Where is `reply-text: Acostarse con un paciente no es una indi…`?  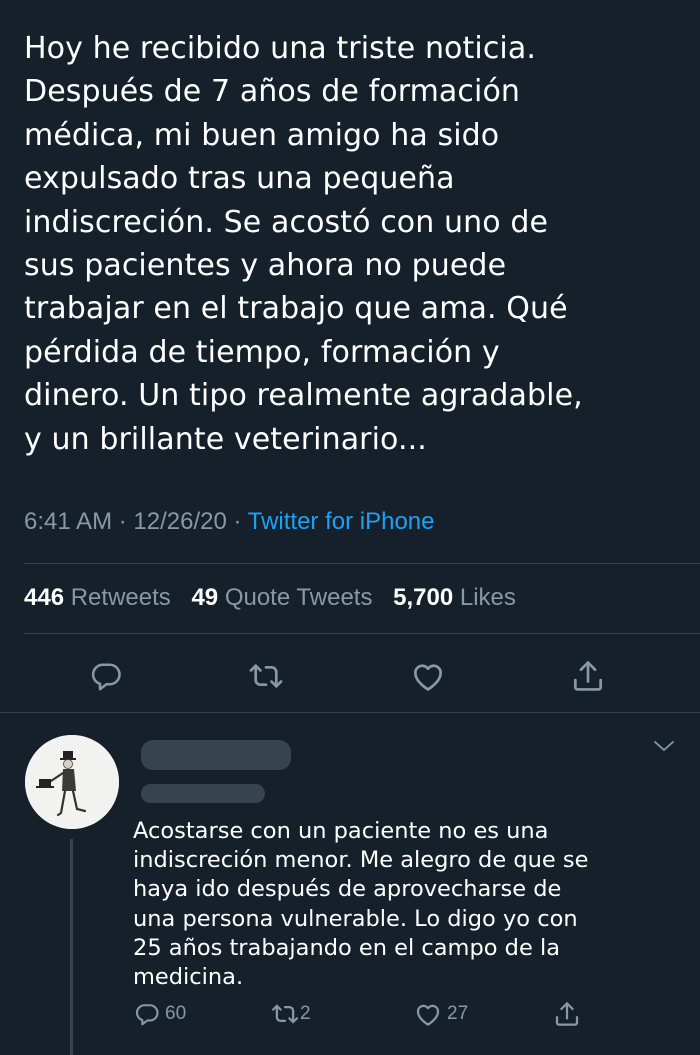
reply-text: Acostarse con un paciente no es una indi… is located at coordinates (361, 904).